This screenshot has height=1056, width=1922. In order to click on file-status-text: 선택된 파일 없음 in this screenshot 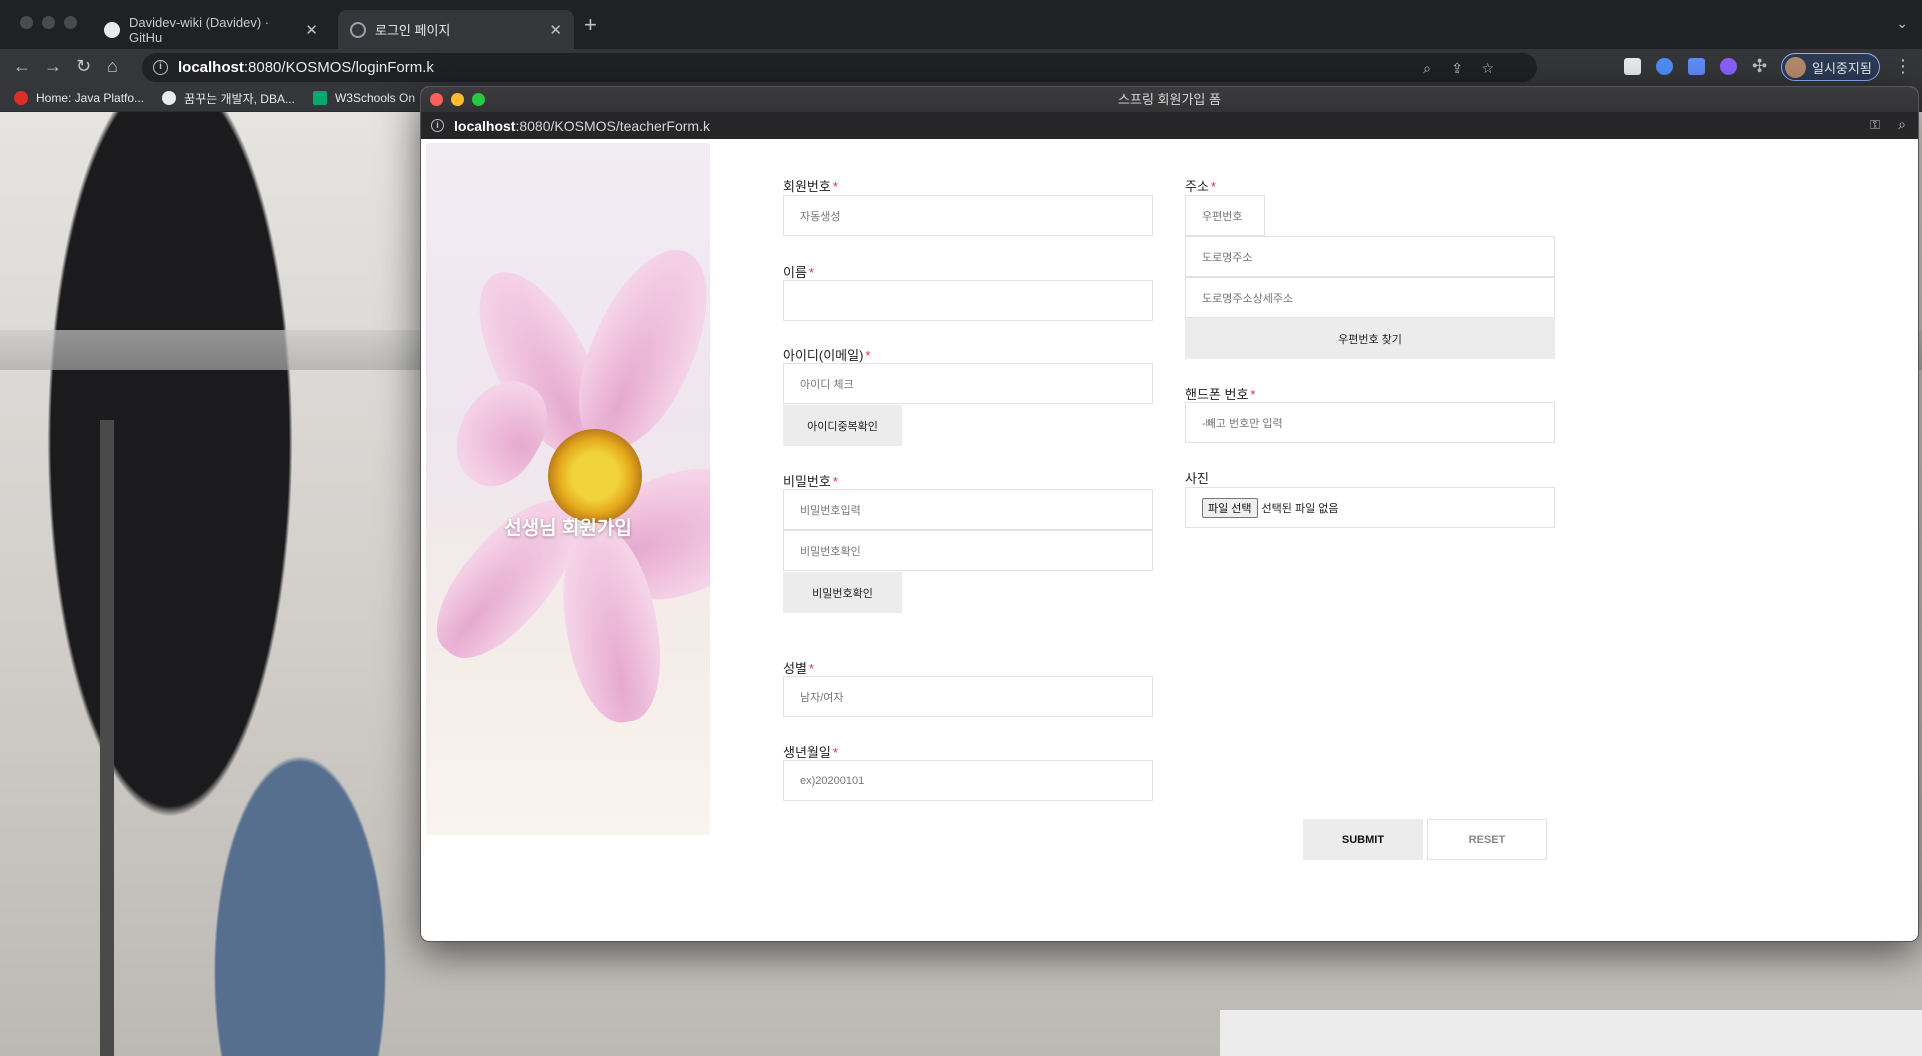, I will do `click(1300, 508)`.